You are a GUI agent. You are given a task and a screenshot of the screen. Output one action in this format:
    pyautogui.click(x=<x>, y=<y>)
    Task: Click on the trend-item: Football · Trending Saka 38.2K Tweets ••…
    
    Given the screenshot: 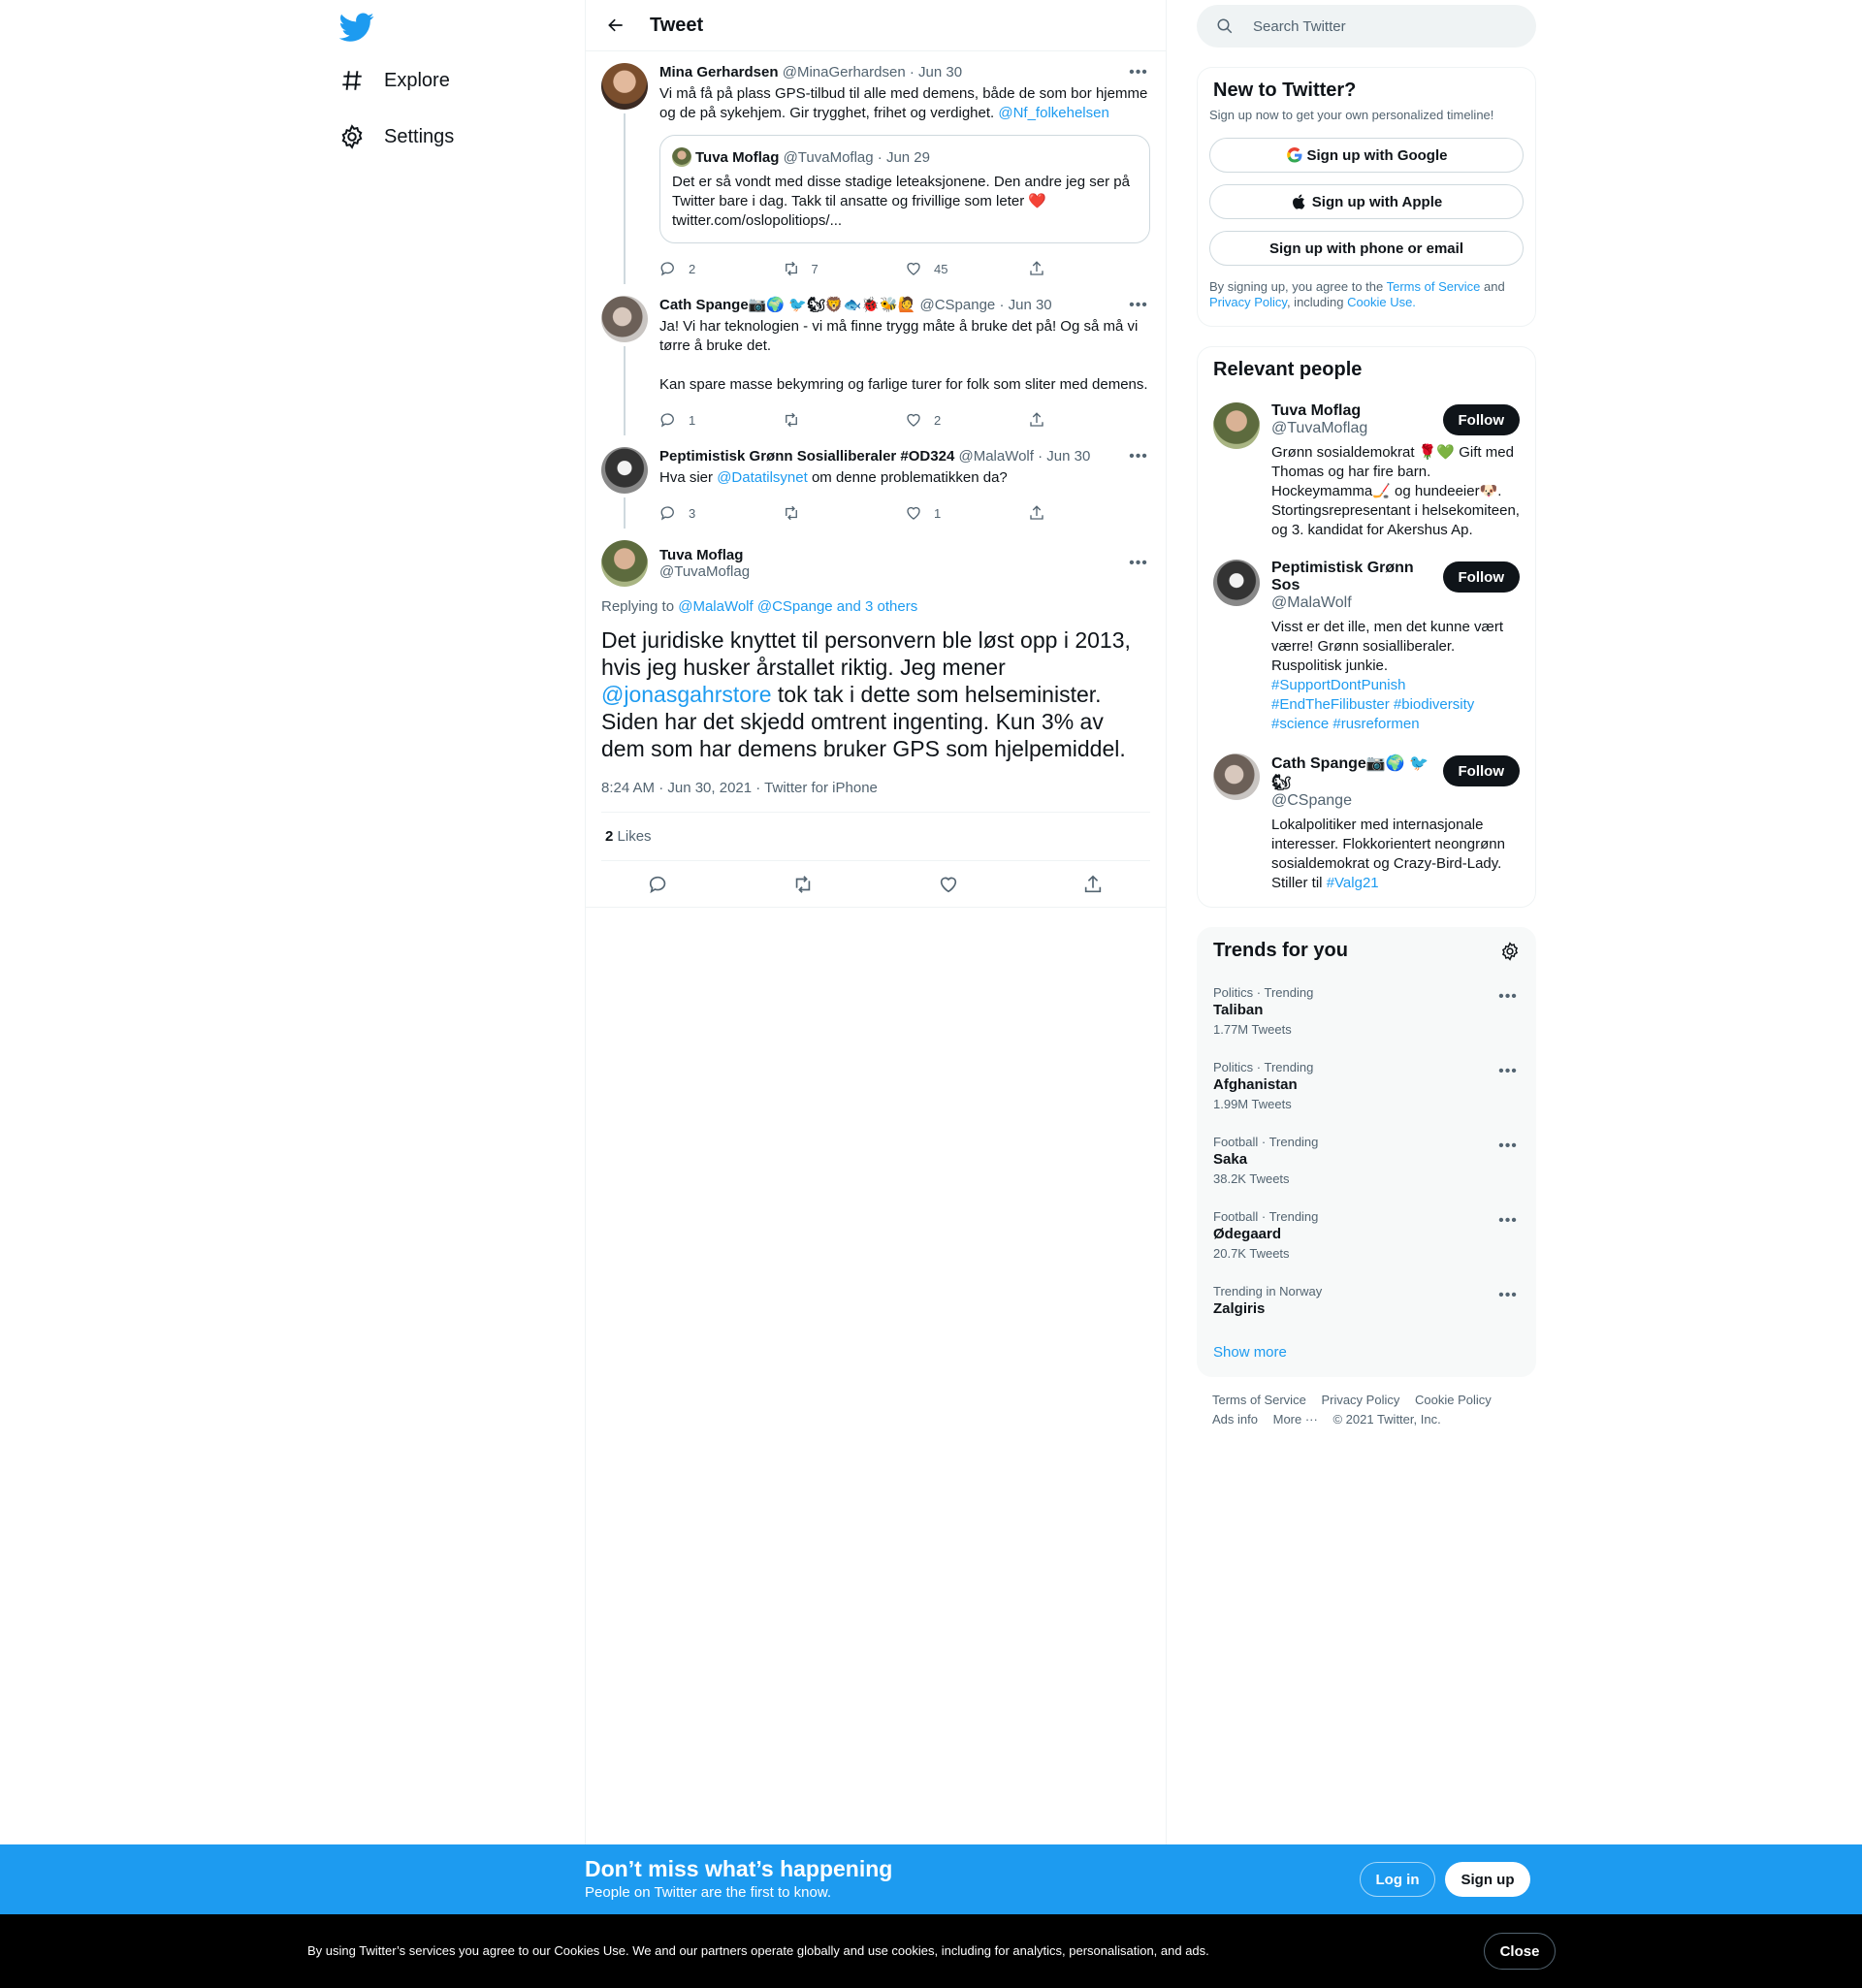 What is the action you would take?
    pyautogui.click(x=1366, y=1160)
    